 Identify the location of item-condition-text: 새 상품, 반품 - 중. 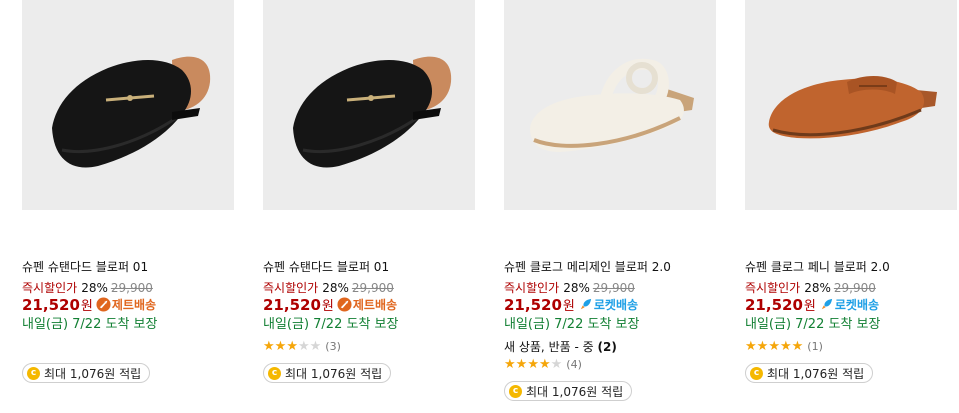
(549, 347).